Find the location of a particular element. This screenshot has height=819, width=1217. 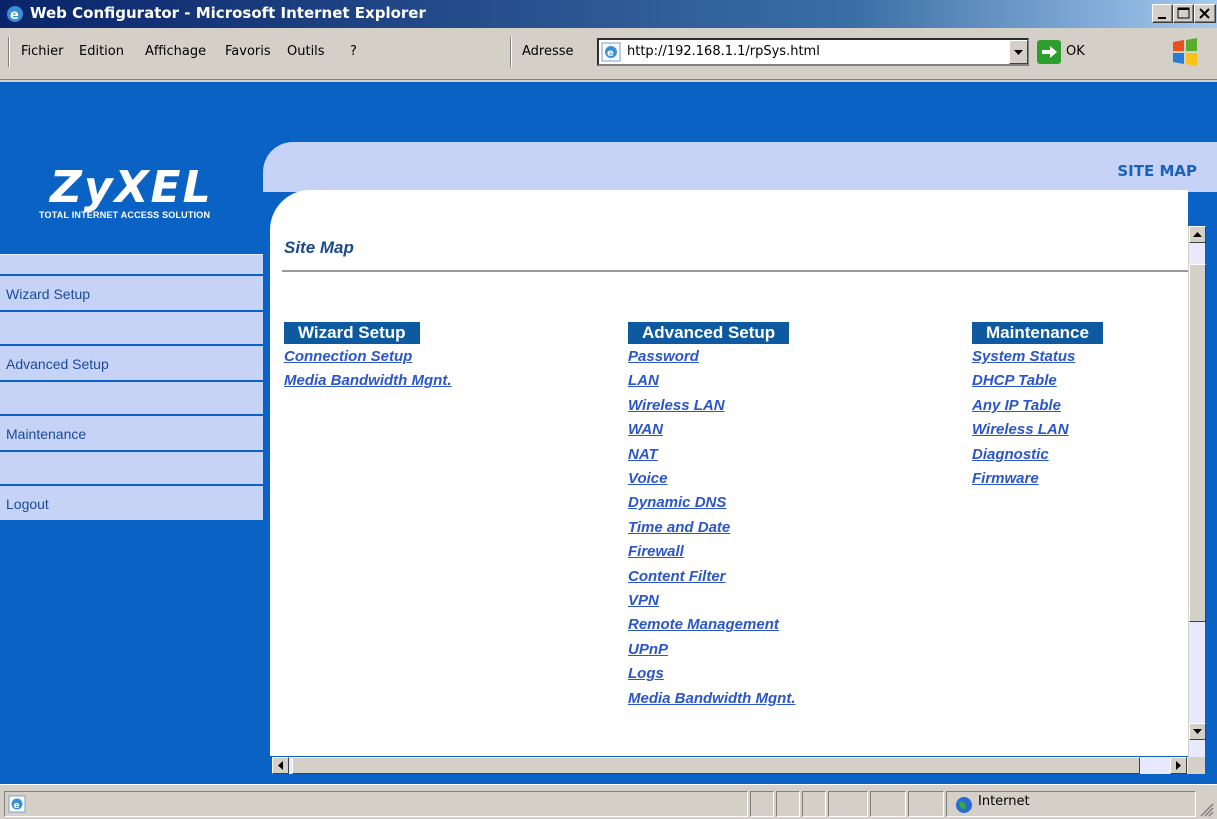

scroll-right-button is located at coordinates (1178, 765).